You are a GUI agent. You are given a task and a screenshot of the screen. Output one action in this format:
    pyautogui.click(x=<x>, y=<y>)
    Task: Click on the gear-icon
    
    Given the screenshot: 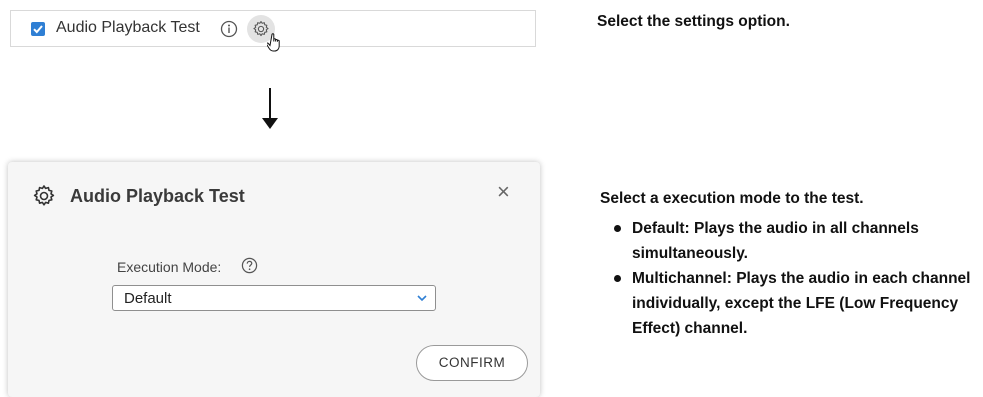 What is the action you would take?
    pyautogui.click(x=44, y=195)
    